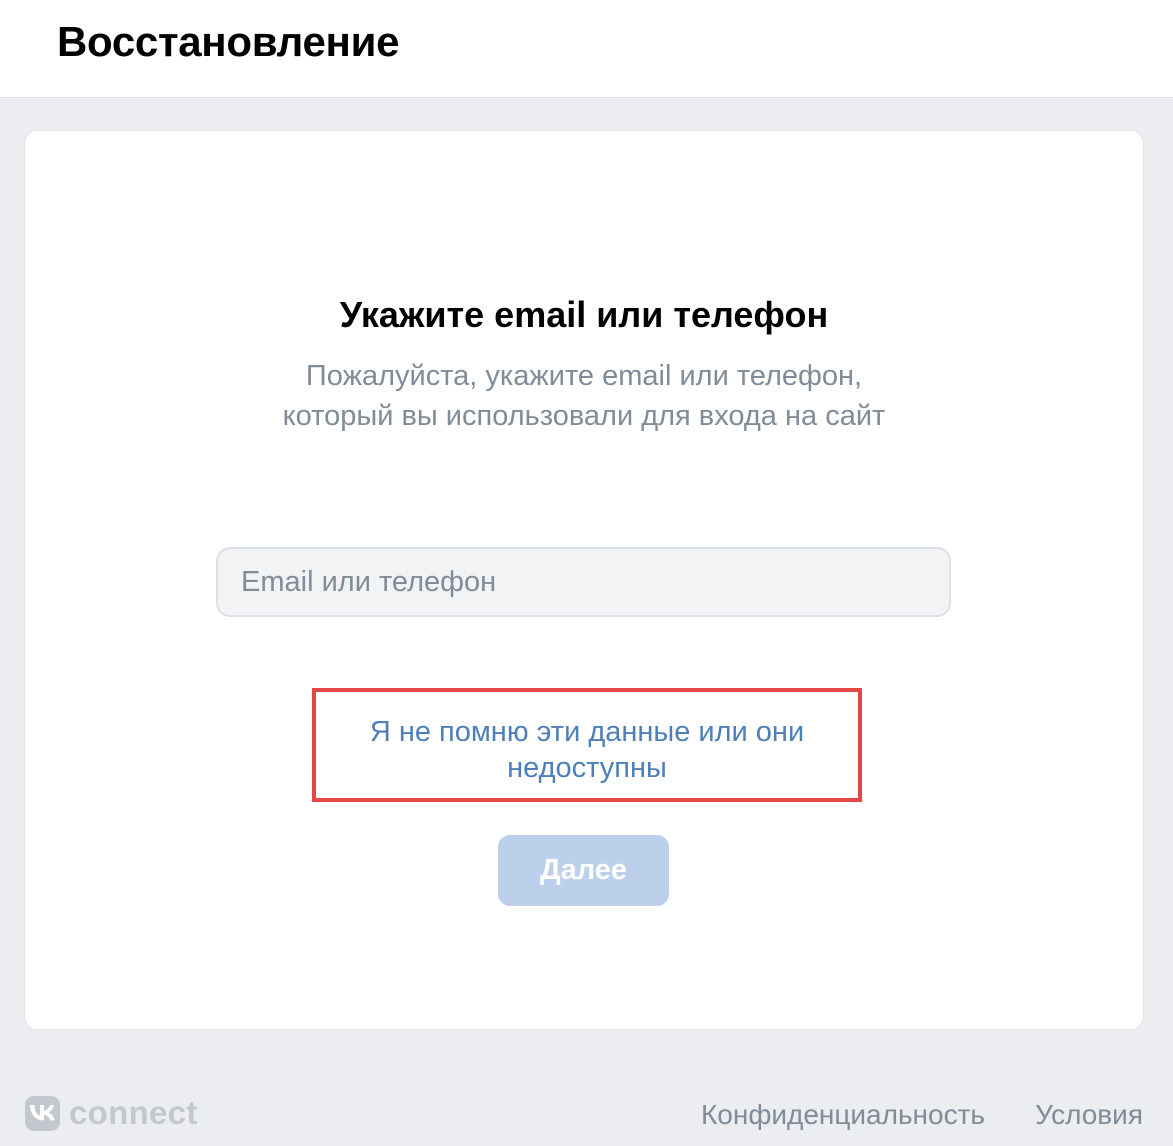 This screenshot has width=1173, height=1146. What do you see at coordinates (843, 1115) in the screenshot?
I see `privacy-link: Конфиденциальность` at bounding box center [843, 1115].